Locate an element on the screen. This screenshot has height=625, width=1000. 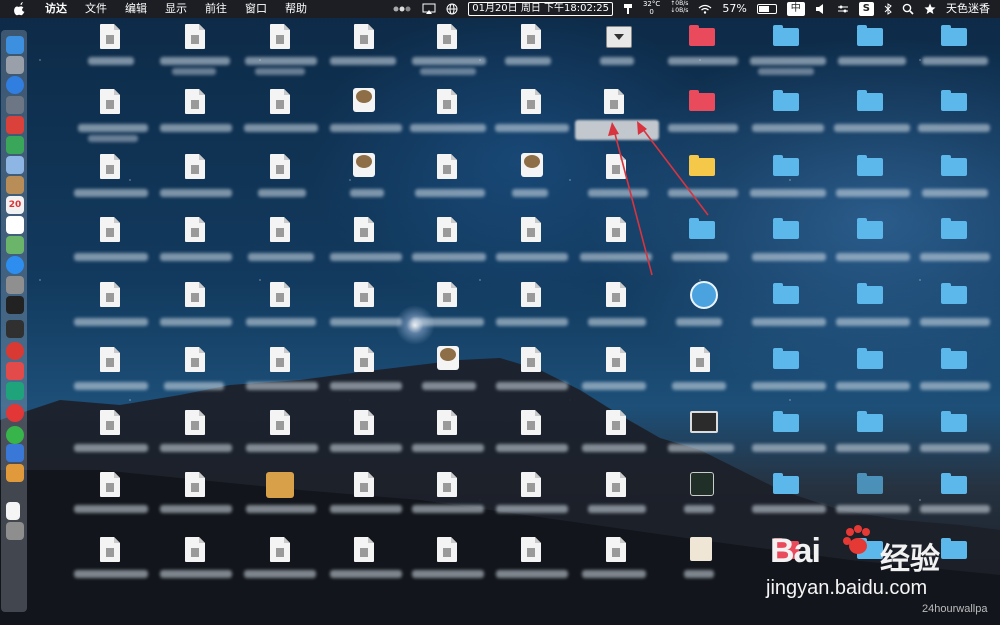
battery-icon is located at coordinates (766, 9).